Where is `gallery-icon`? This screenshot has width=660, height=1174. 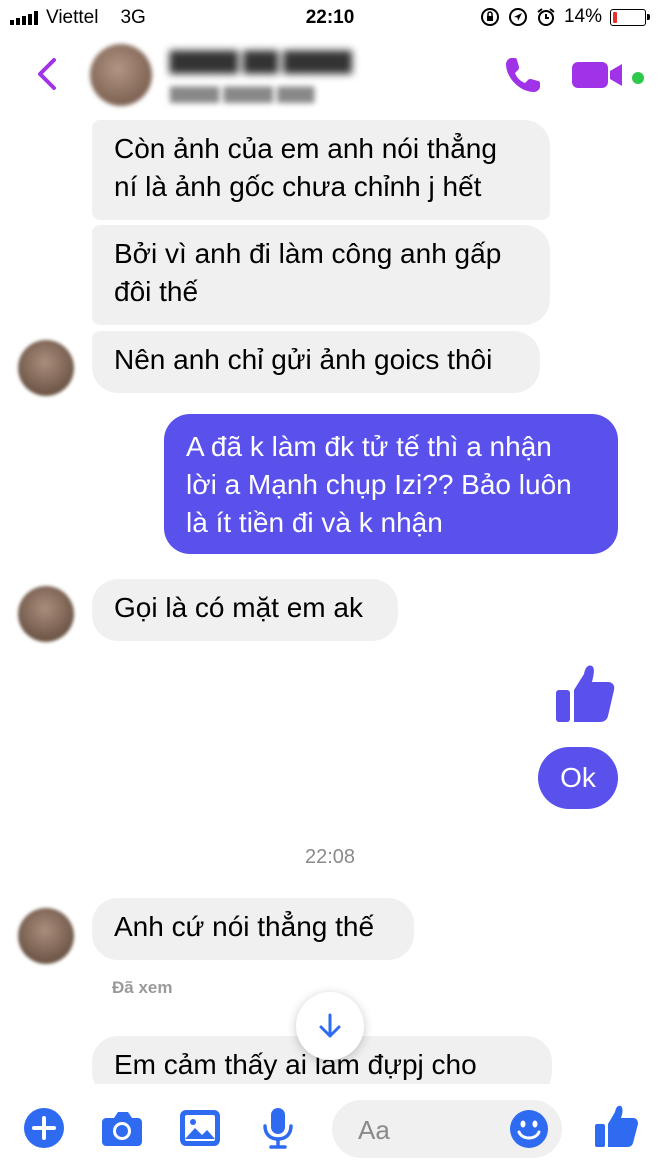
gallery-icon is located at coordinates (200, 1128).